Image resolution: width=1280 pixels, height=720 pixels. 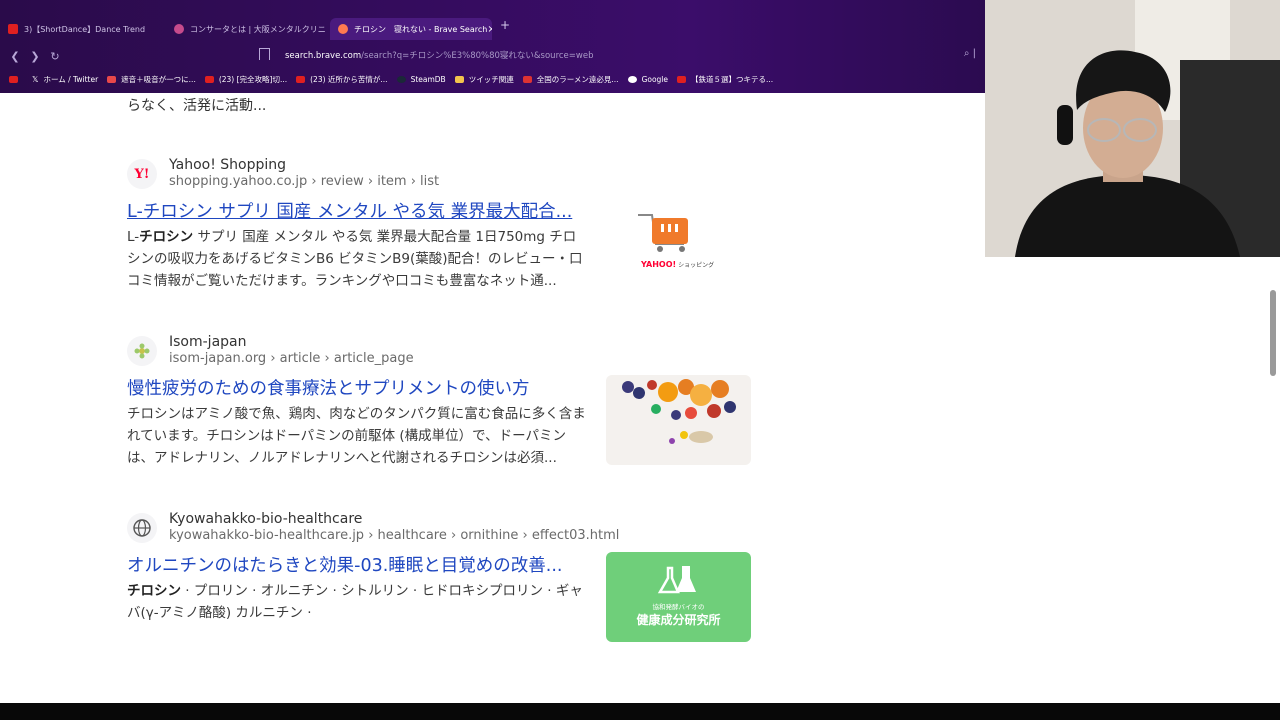 I want to click on thumb-caption: 協和発酵バイオの, so click(x=678, y=607).